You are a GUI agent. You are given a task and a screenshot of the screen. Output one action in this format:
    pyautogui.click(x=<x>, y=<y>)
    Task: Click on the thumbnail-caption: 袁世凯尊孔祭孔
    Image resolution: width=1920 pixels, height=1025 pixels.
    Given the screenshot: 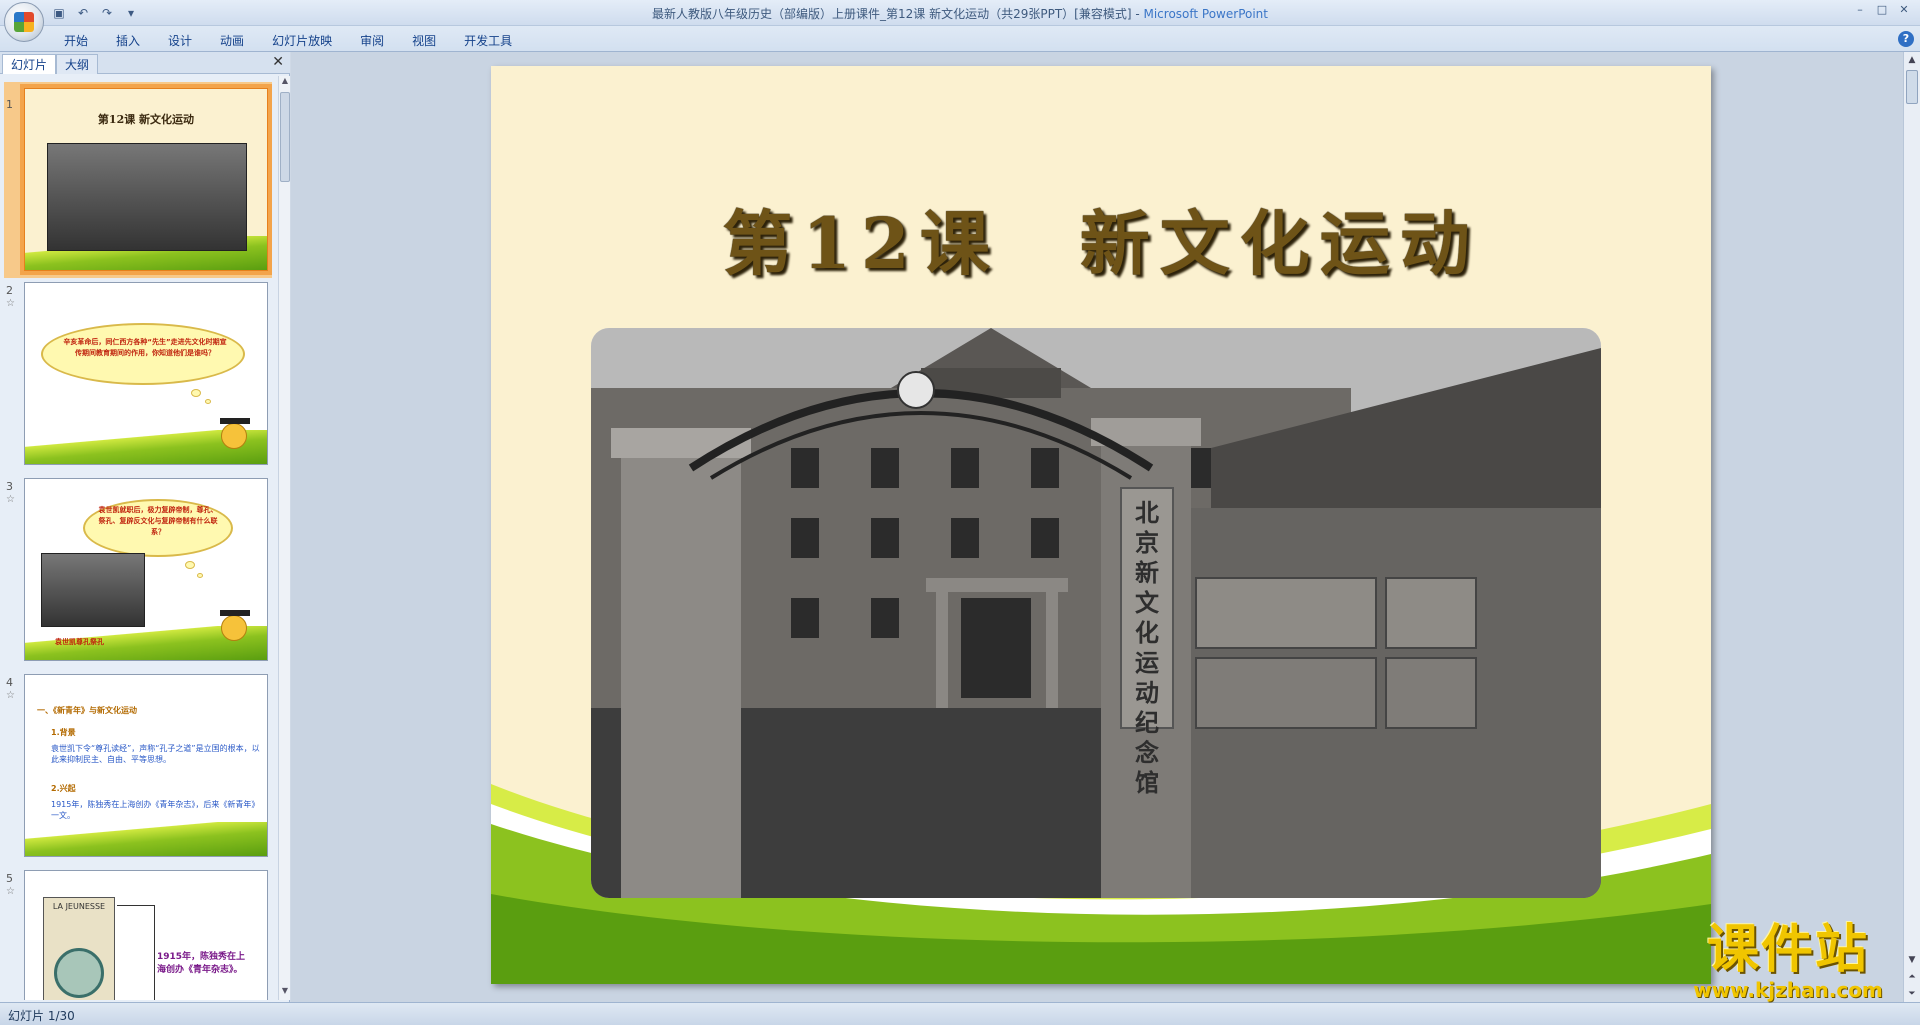 What is the action you would take?
    pyautogui.click(x=79, y=642)
    